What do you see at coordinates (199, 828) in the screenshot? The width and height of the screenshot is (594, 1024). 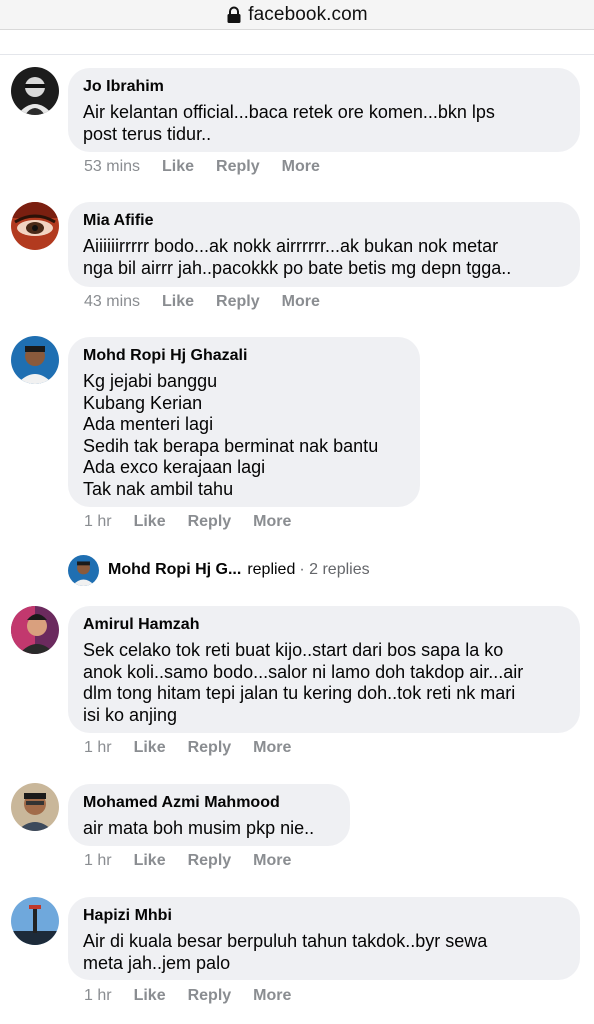 I see `comment-text: air mata boh musim pkp nie..` at bounding box center [199, 828].